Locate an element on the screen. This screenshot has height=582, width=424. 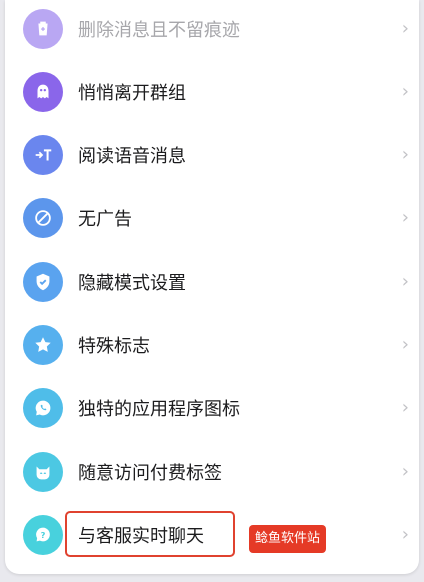
list-item-paid-stickers: 随意访问付费标签 › is located at coordinates (212, 471).